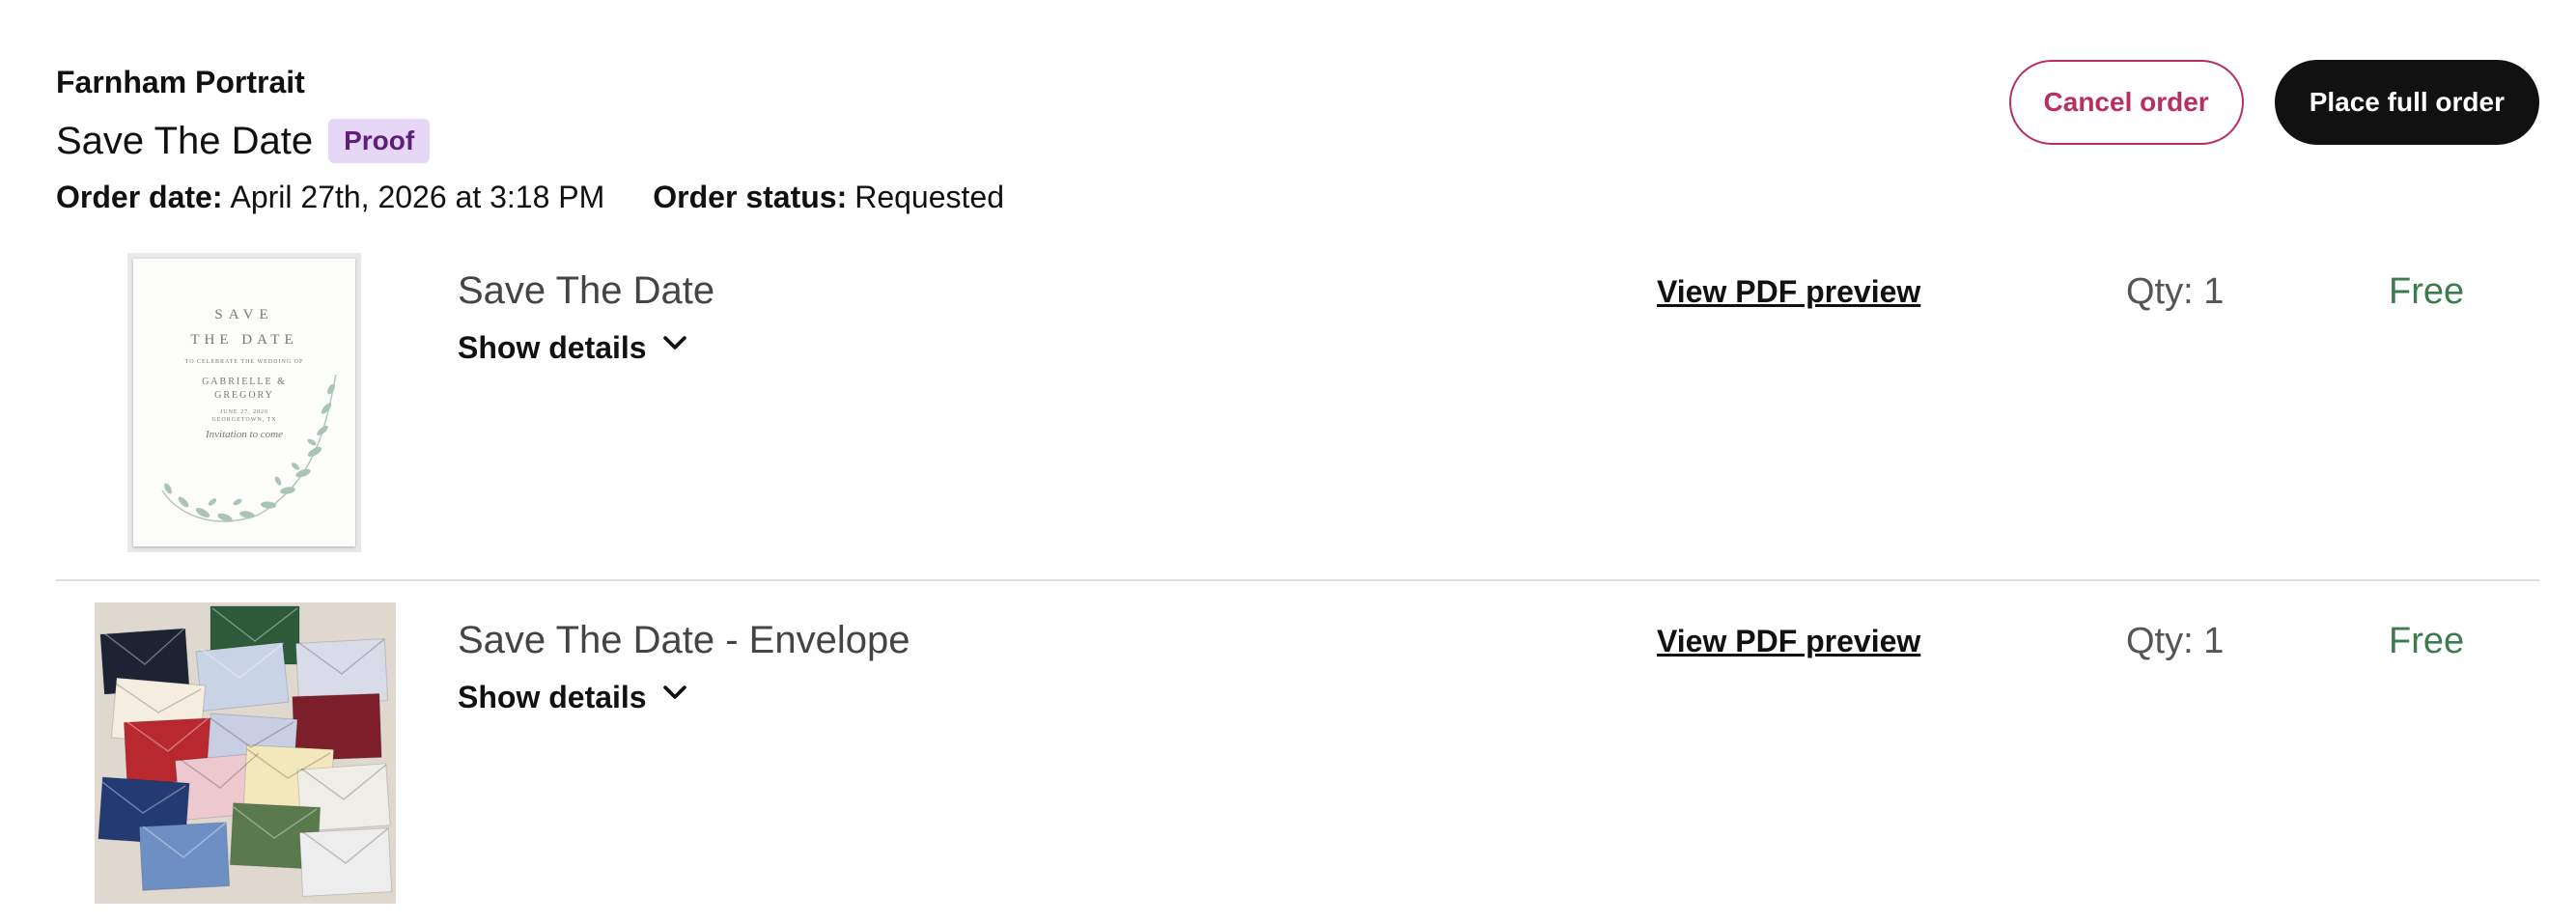 This screenshot has width=2576, height=923. Describe the element at coordinates (181, 82) in the screenshot. I see `design-name: Farnham Portrait` at that location.